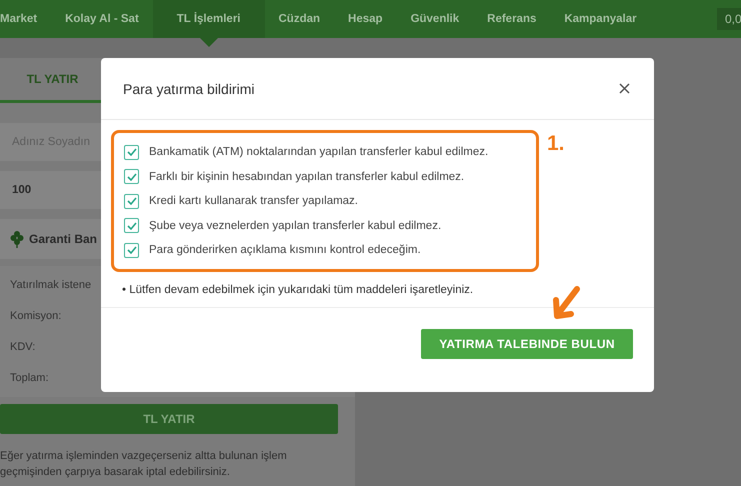 The height and width of the screenshot is (486, 741). Describe the element at coordinates (102, 19) in the screenshot. I see `nav-tab: Kolay Al - Sat` at that location.